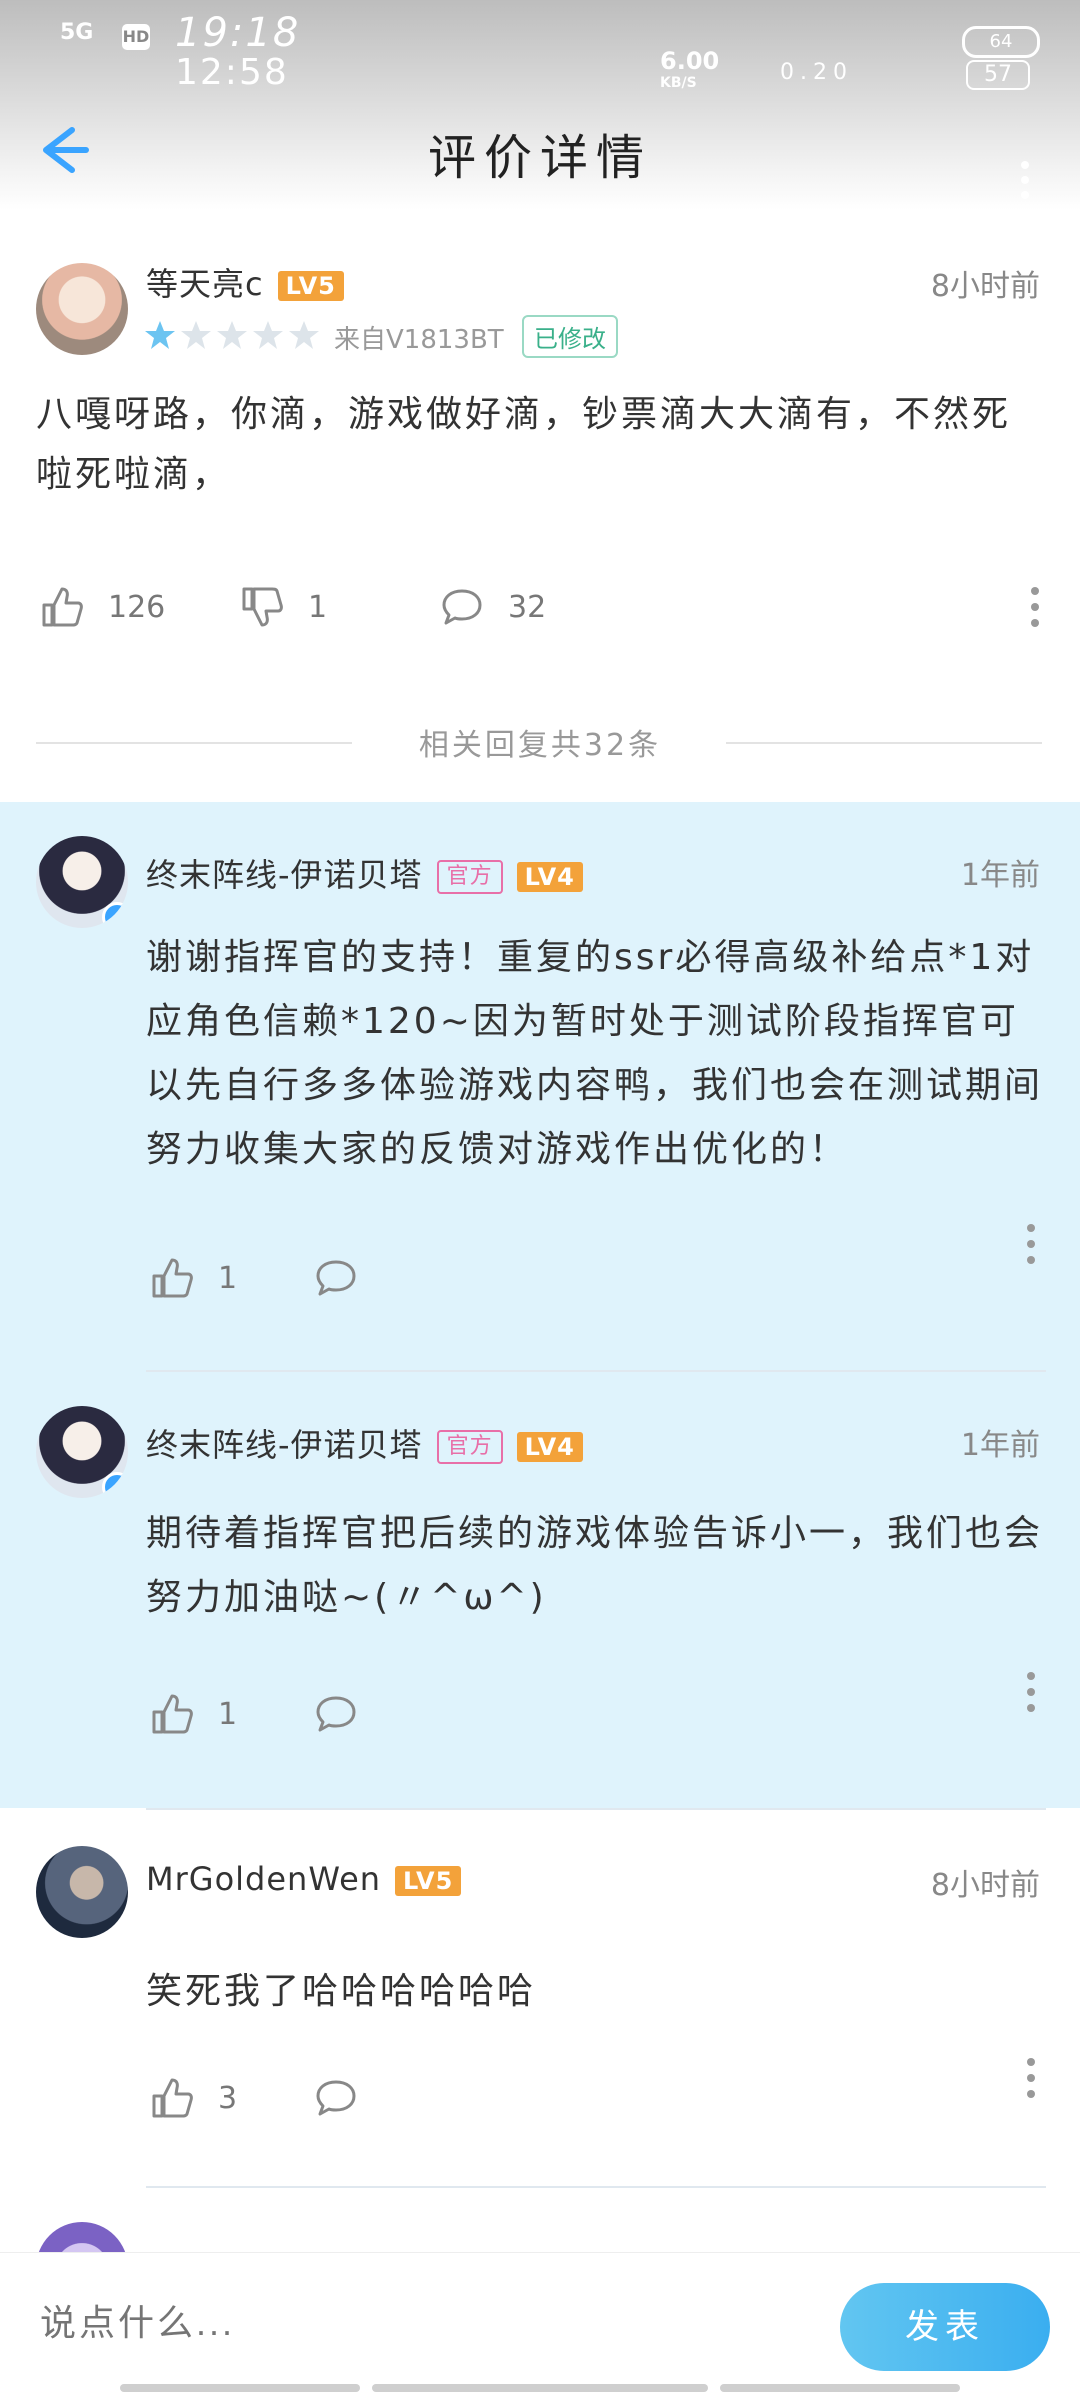 This screenshot has height=2400, width=1080. Describe the element at coordinates (228, 2098) in the screenshot. I see `like-count: 3` at that location.